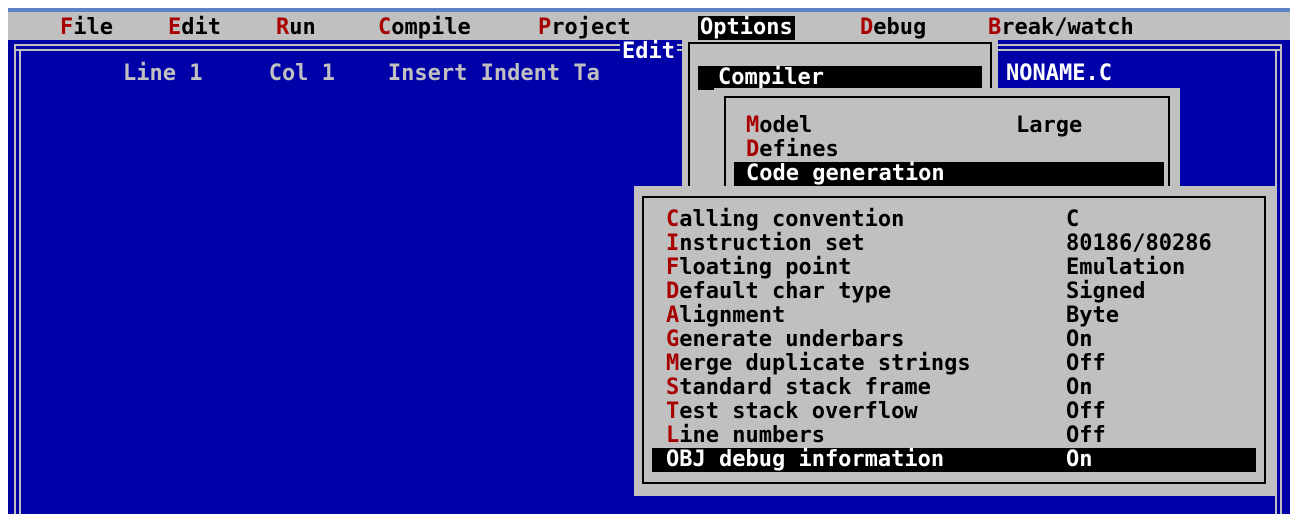  I want to click on edit-border-left, so click(15, 279).